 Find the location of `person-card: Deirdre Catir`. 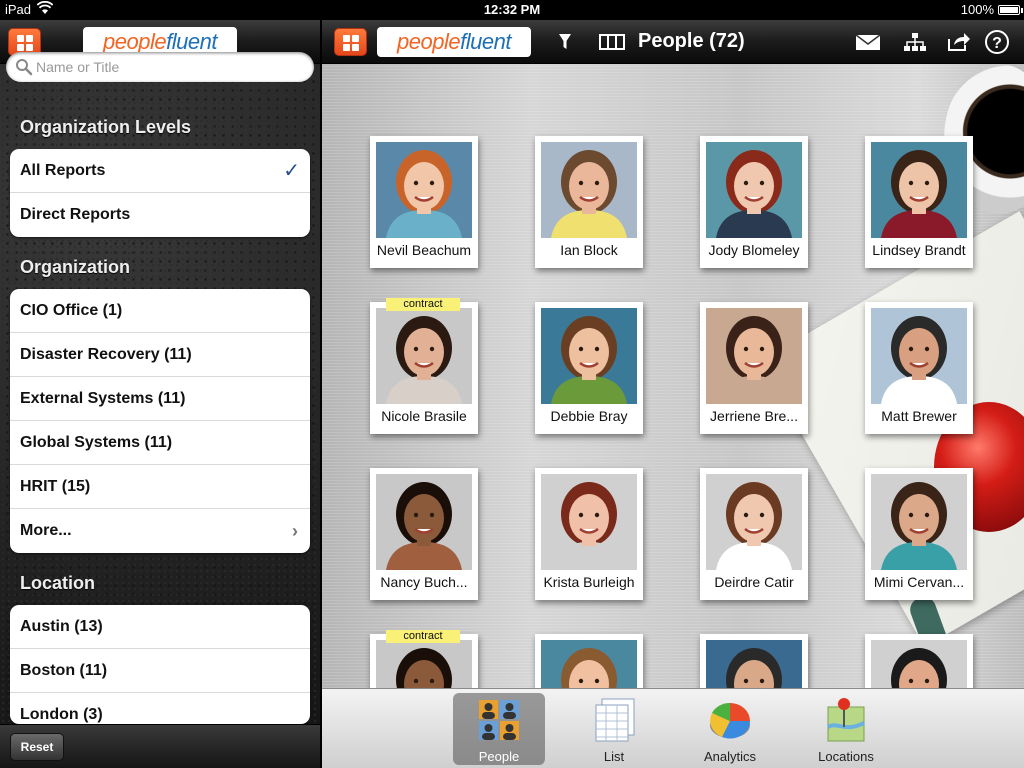

person-card: Deirdre Catir is located at coordinates (754, 534).